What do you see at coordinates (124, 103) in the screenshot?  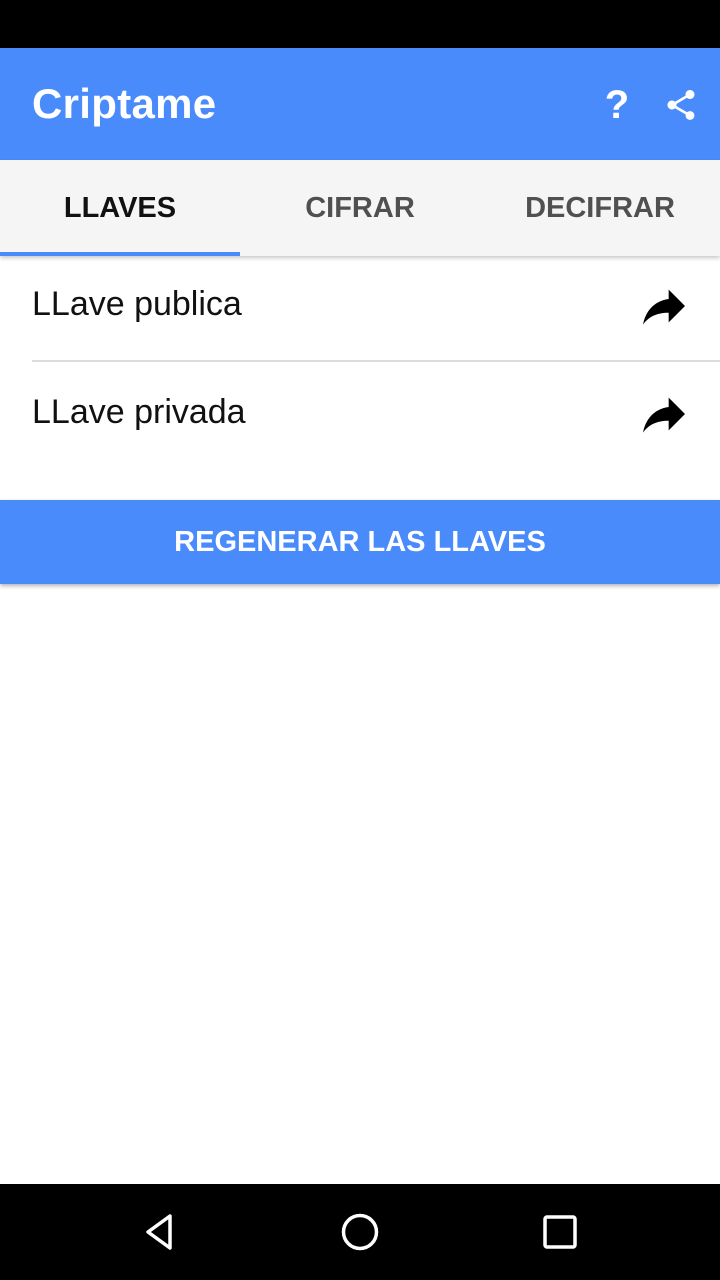 I see `app-title: Criptame` at bounding box center [124, 103].